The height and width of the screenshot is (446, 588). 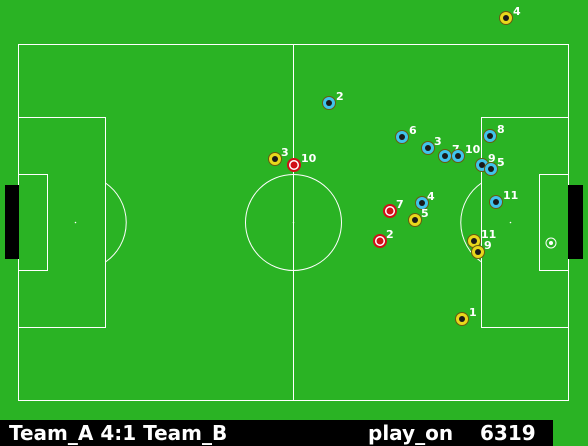 What do you see at coordinates (473, 312) in the screenshot?
I see `player-number: 1` at bounding box center [473, 312].